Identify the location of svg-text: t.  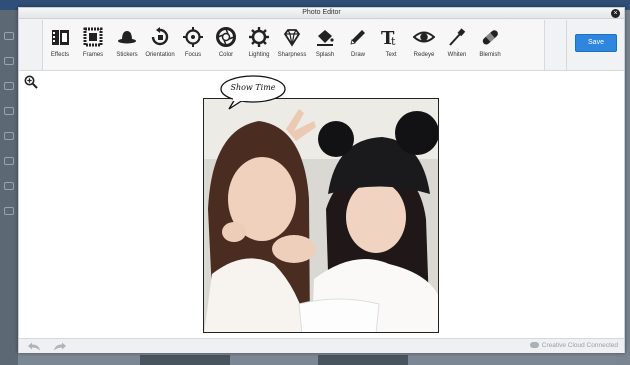
(393, 41).